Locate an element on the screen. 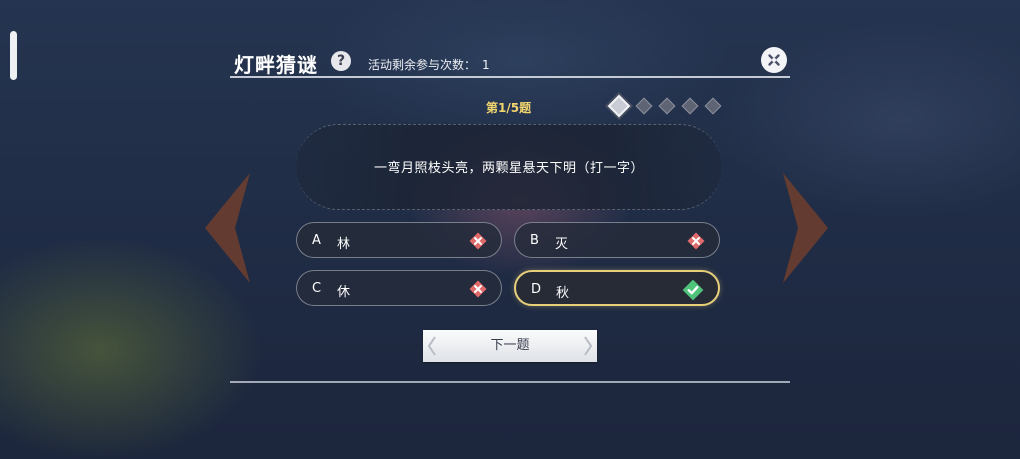  remaining-attempts: 活动剩余参与次数： 1 is located at coordinates (429, 64).